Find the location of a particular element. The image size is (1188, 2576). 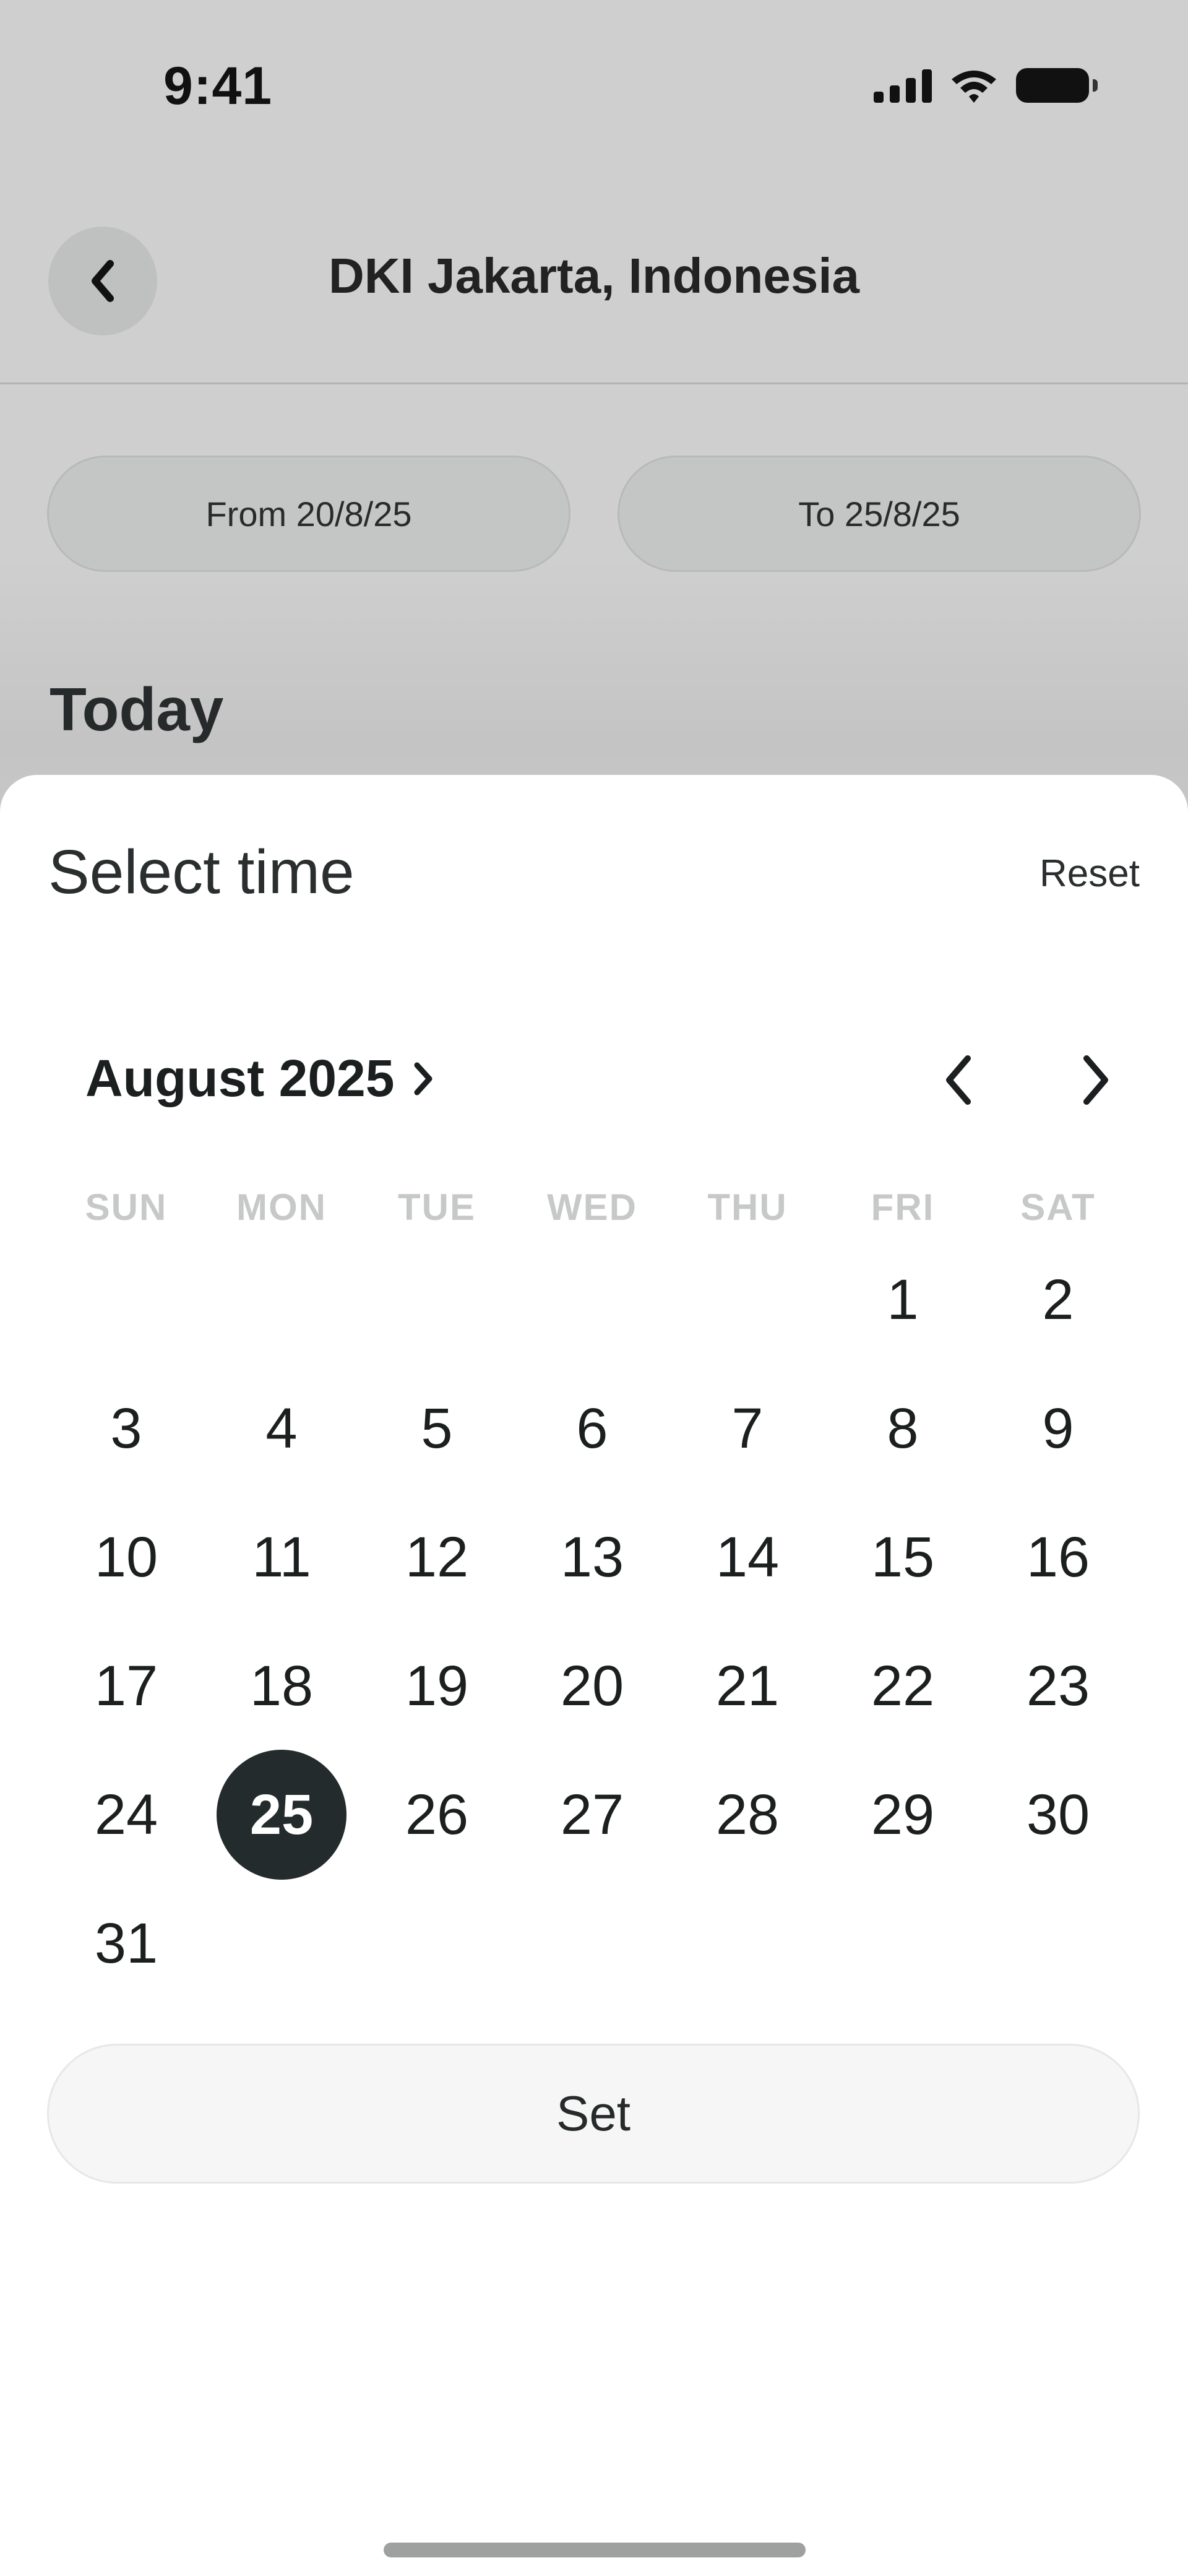

sheet-title: Select time is located at coordinates (201, 872).